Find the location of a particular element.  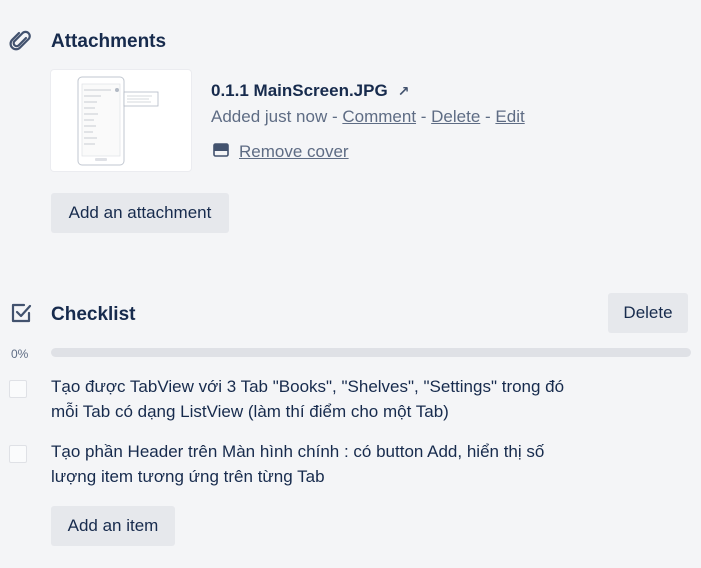

external-link-icon: ↗ is located at coordinates (404, 91).